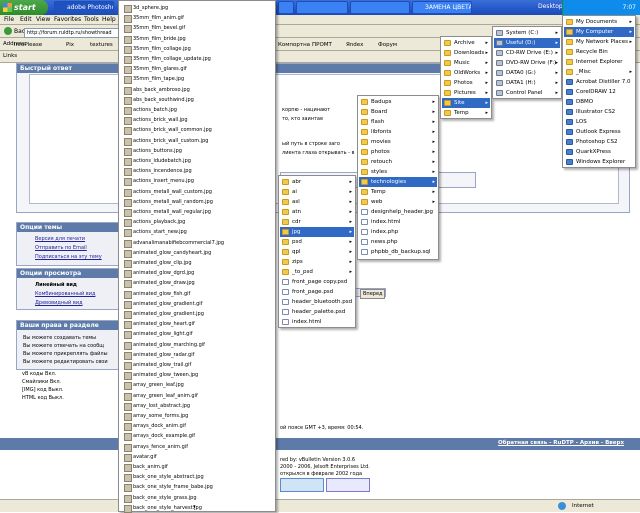  What do you see at coordinates (197, 130) in the screenshot?
I see `file-item: actions_brick_wall_common.jpg` at bounding box center [197, 130].